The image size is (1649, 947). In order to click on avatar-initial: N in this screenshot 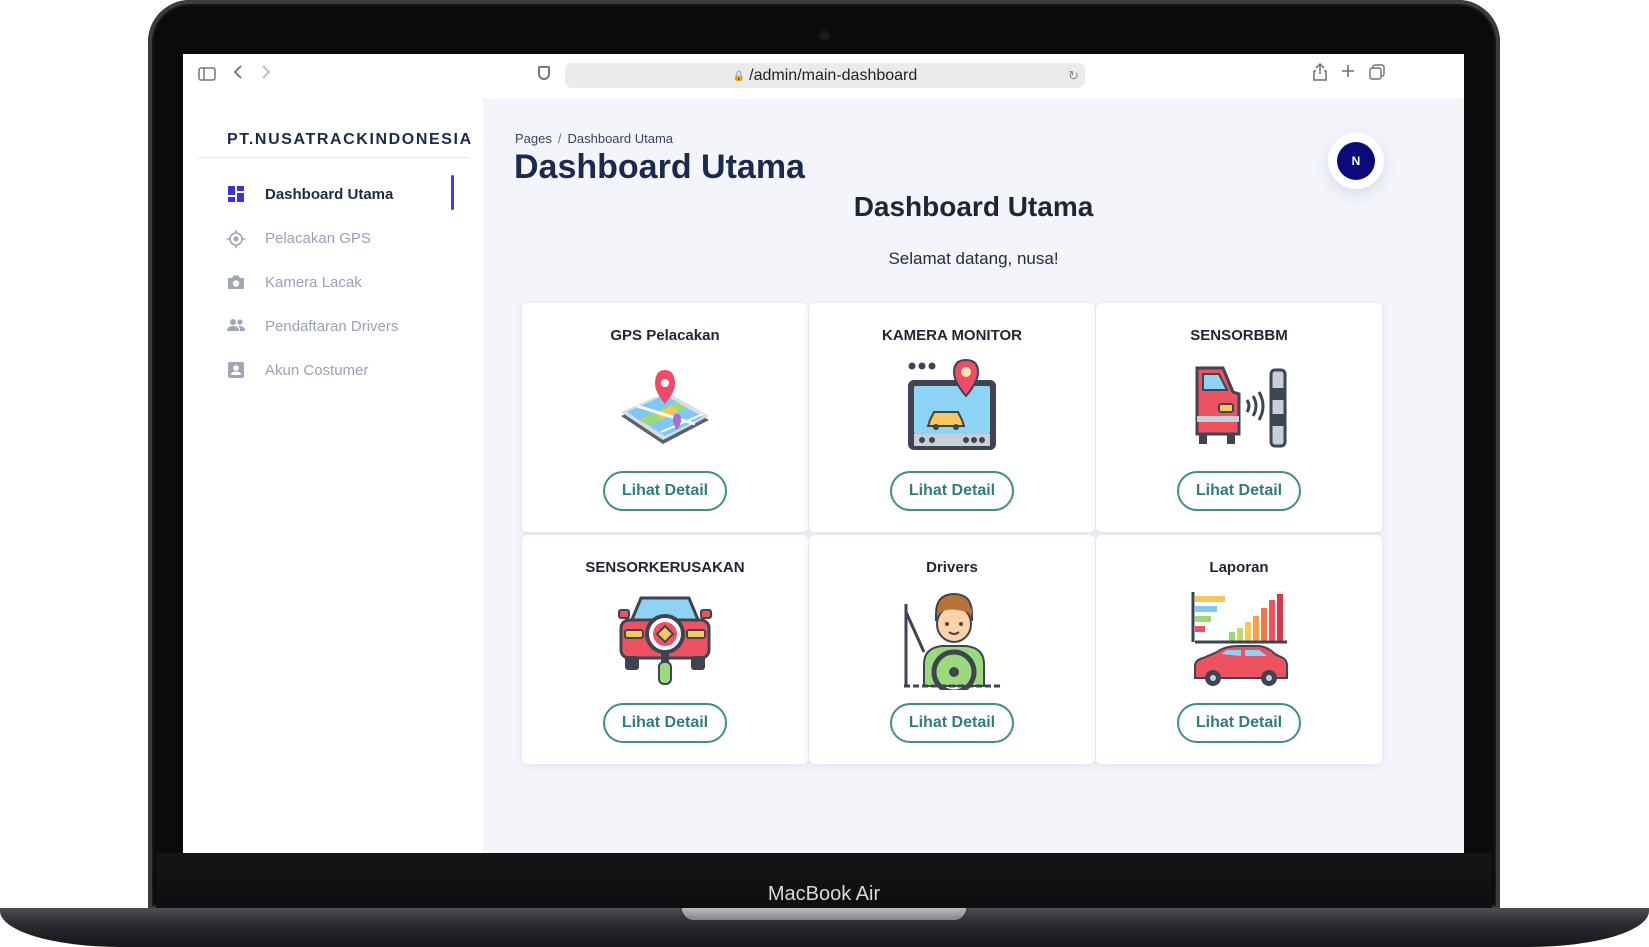, I will do `click(1356, 161)`.